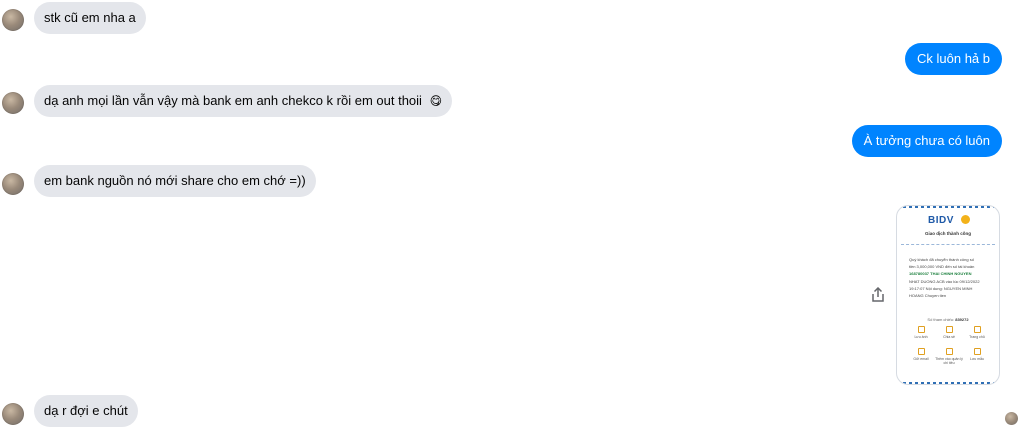 Image resolution: width=1024 pixels, height=443 pixels. What do you see at coordinates (948, 244) in the screenshot?
I see `receipt-divider` at bounding box center [948, 244].